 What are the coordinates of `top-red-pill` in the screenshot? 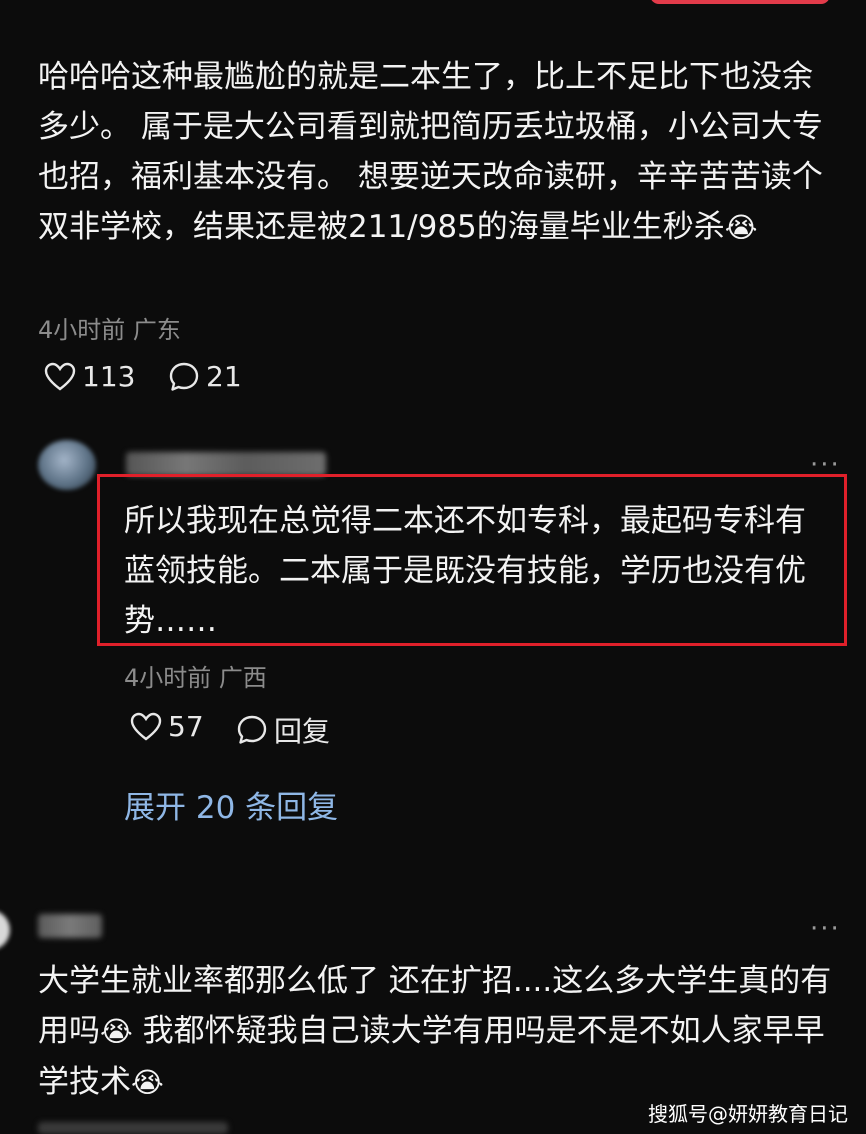 It's located at (740, 2).